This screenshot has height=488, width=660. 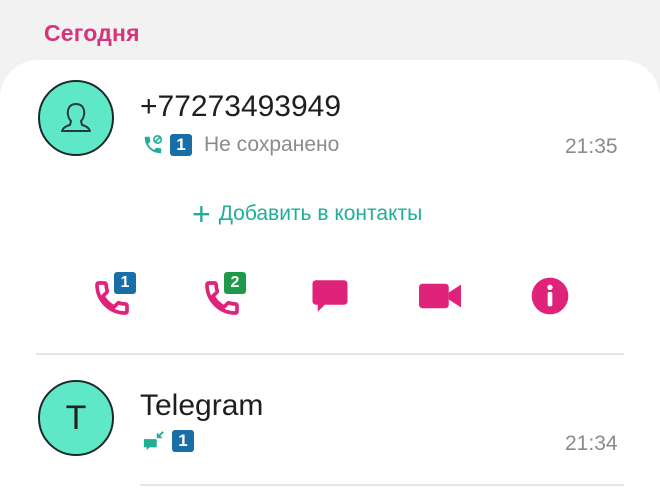 I want to click on video-icon, so click(x=440, y=296).